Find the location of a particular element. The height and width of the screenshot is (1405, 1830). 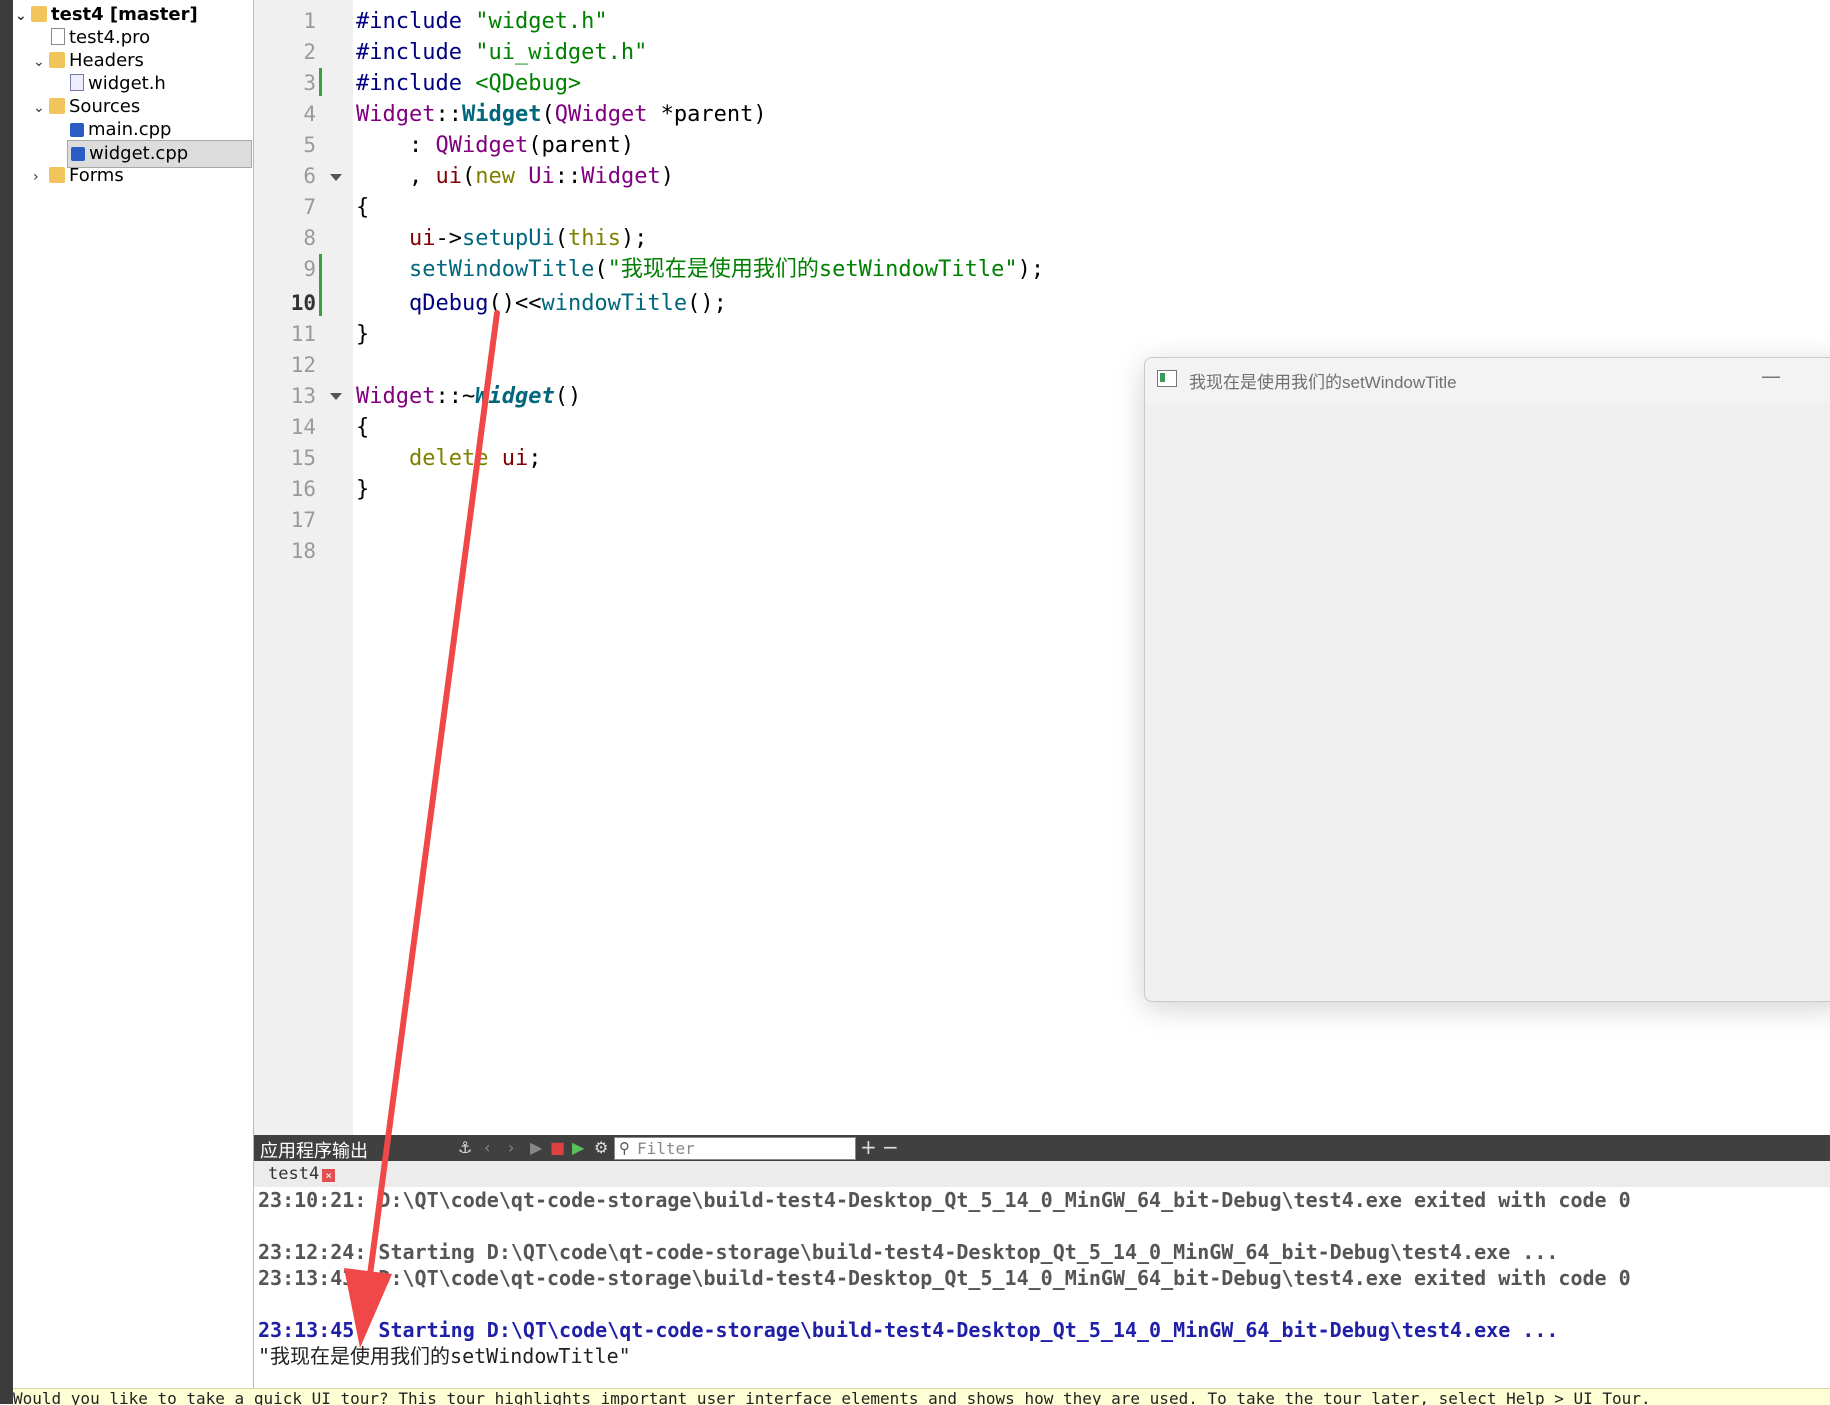

debug-run-icon: ▶ is located at coordinates (578, 1147).